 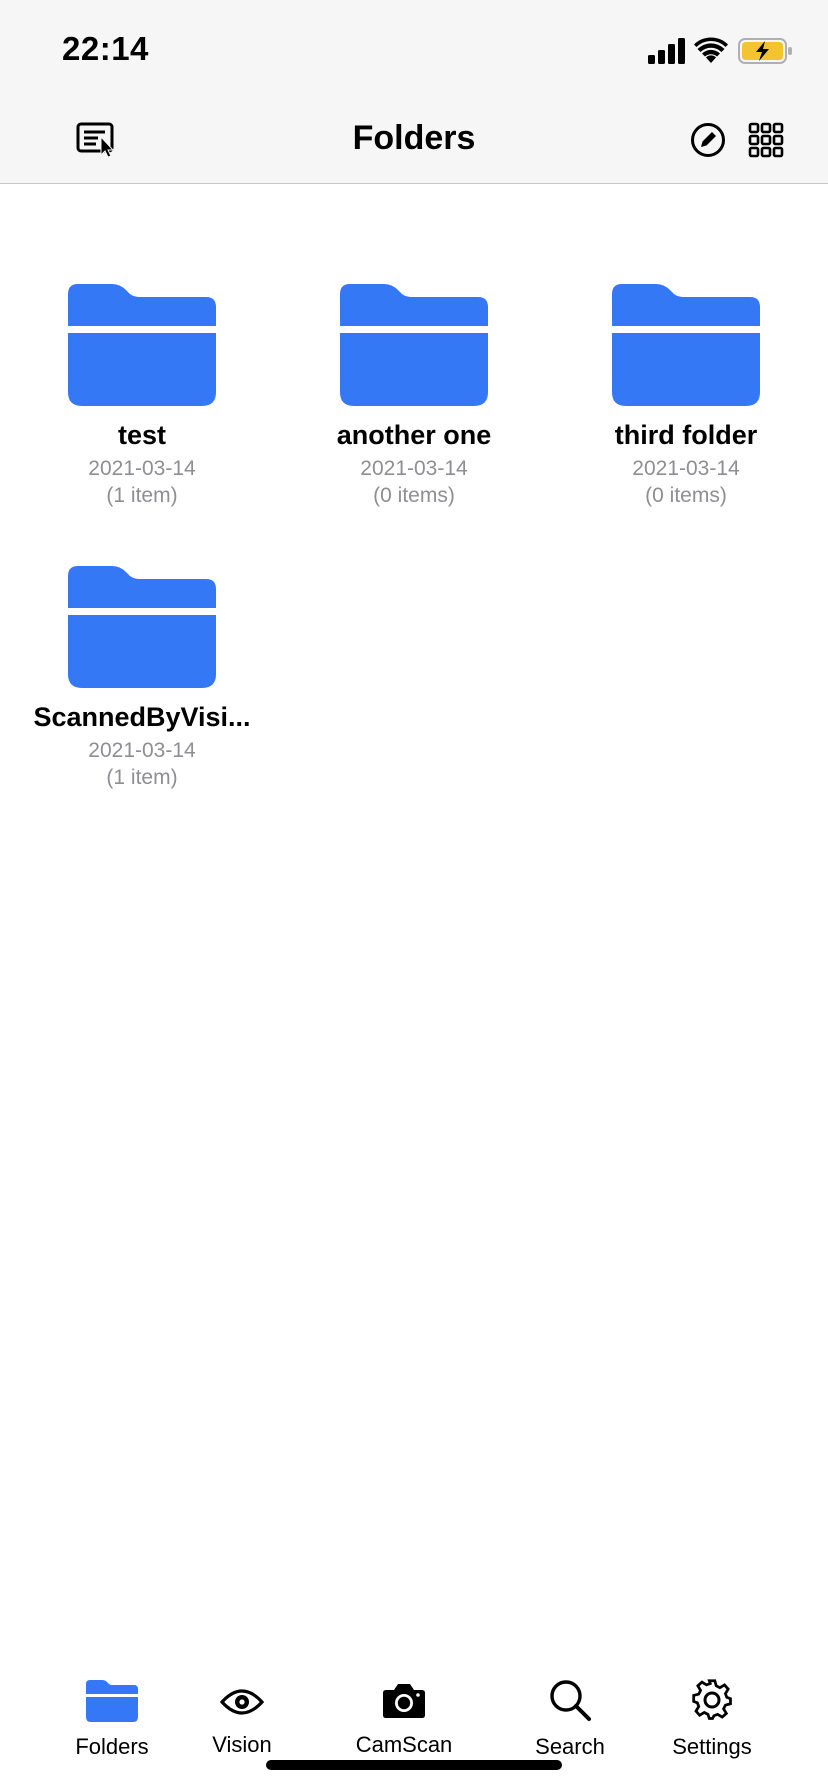 I want to click on tab-bar: Folders Vision CamScan Search Settings, so click(x=414, y=1726).